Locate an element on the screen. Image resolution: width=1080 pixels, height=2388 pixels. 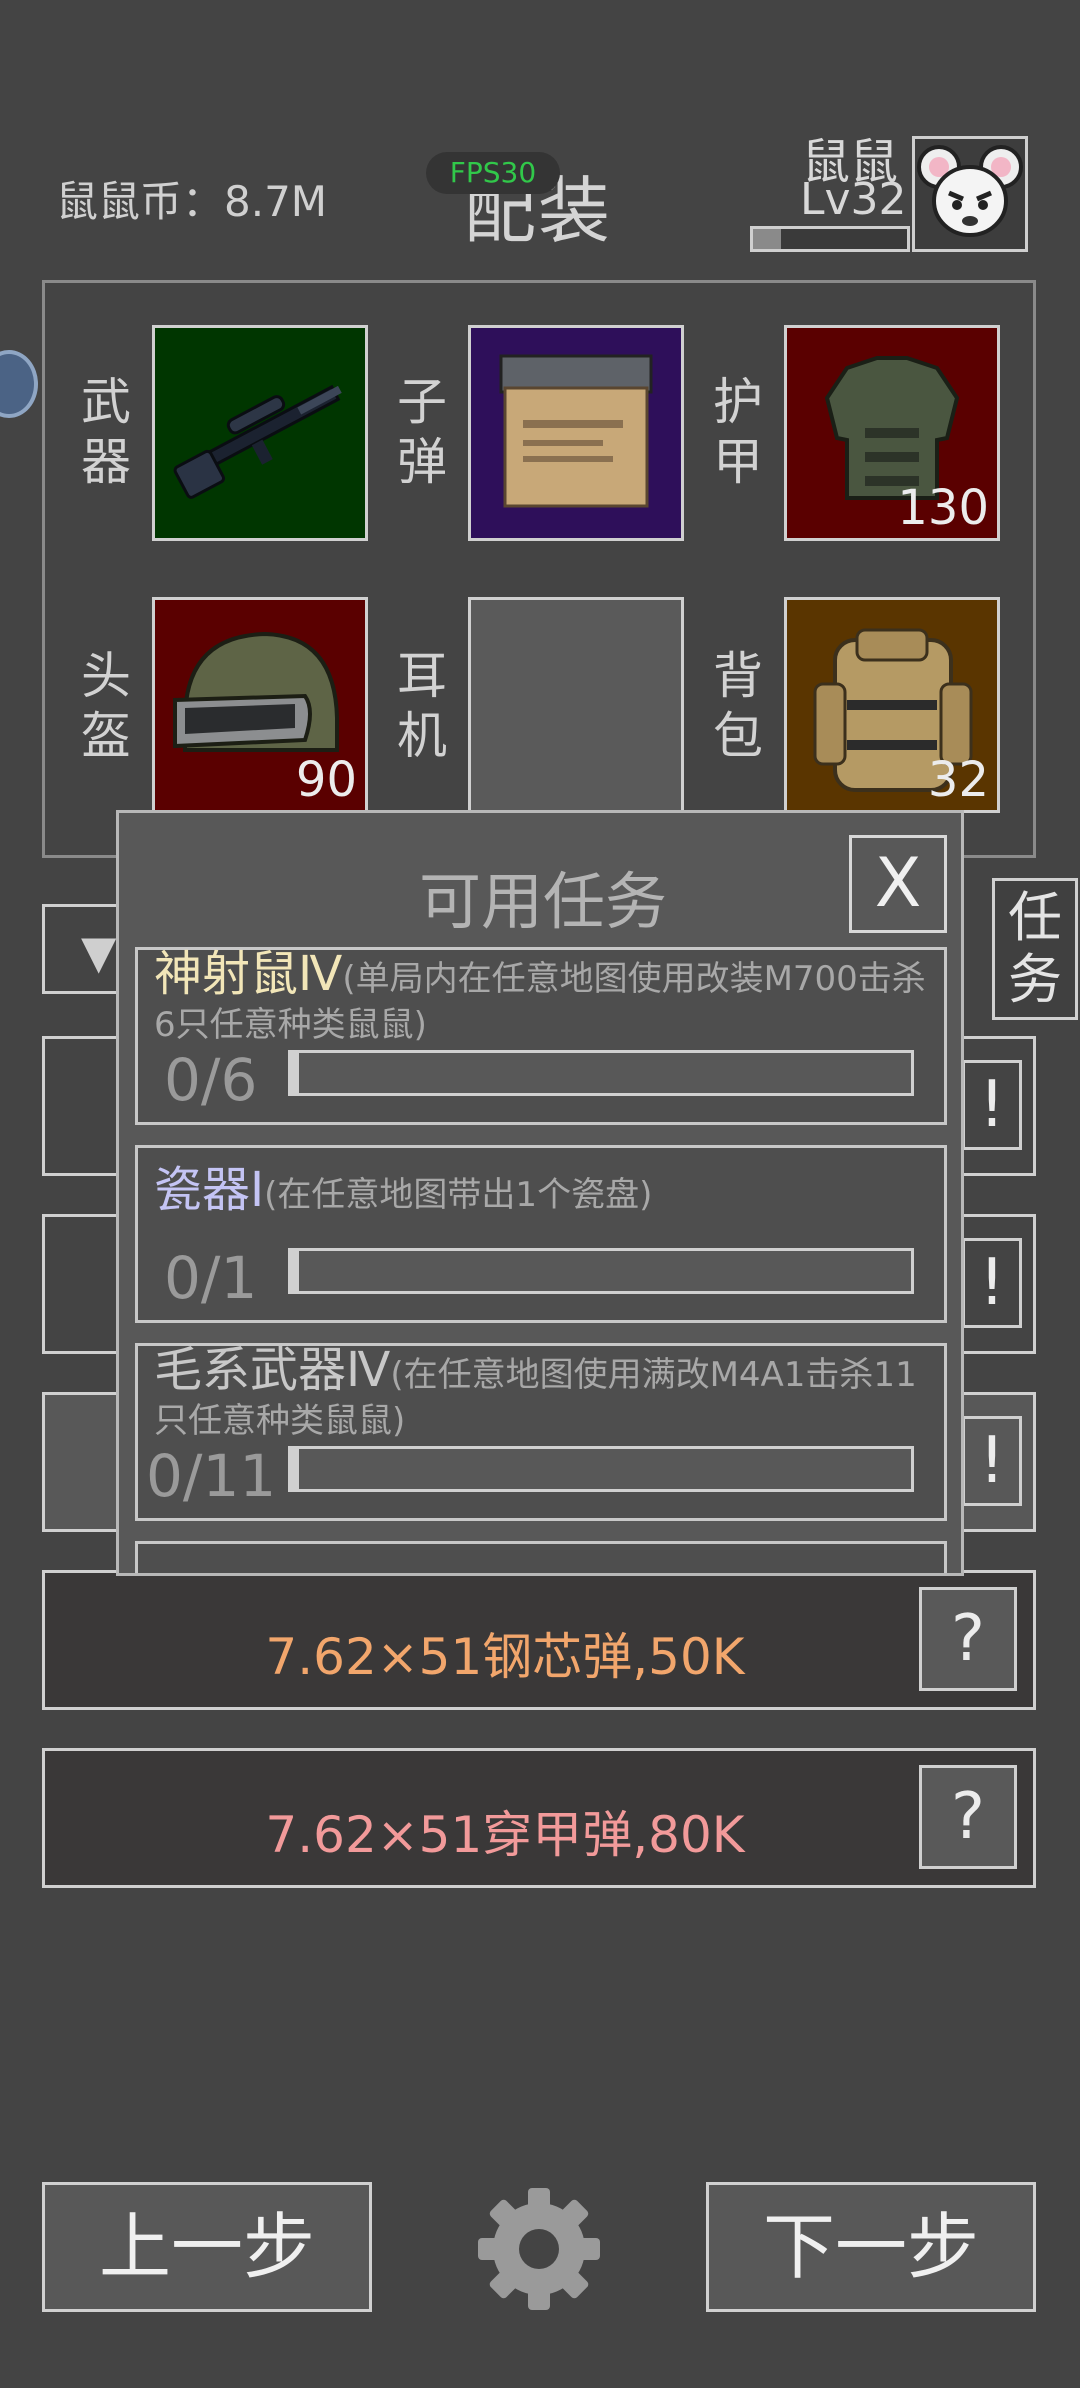
helmet-durability: 90 is located at coordinates (326, 780).